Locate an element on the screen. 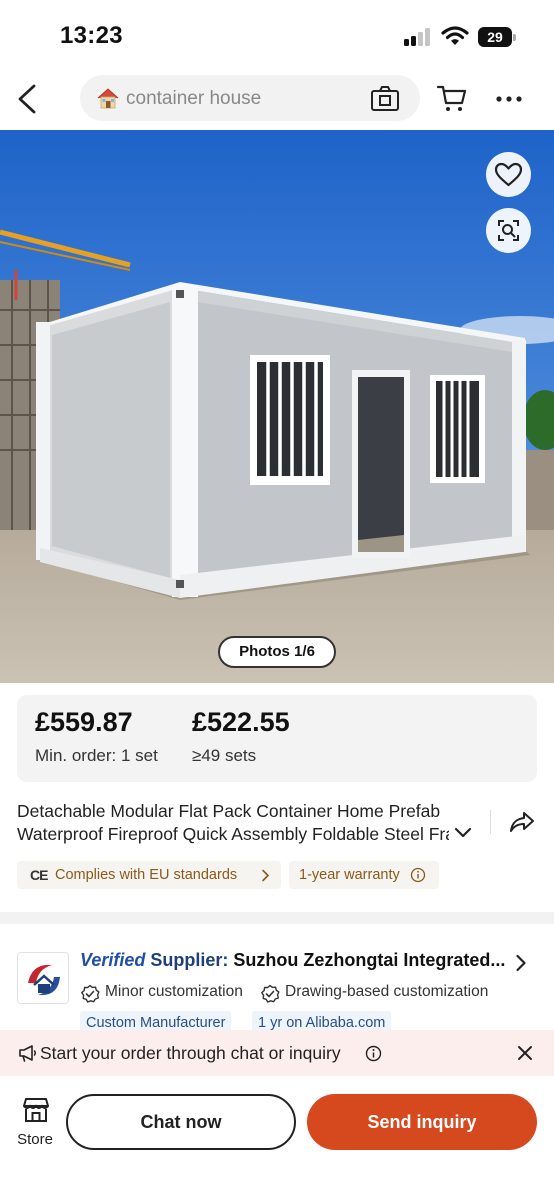  more-icon is located at coordinates (509, 99).